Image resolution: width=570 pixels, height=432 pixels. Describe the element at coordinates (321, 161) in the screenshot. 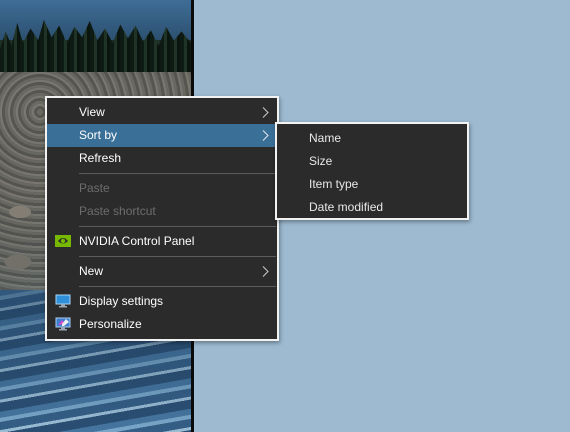

I see `submenu-item-label: Size` at that location.